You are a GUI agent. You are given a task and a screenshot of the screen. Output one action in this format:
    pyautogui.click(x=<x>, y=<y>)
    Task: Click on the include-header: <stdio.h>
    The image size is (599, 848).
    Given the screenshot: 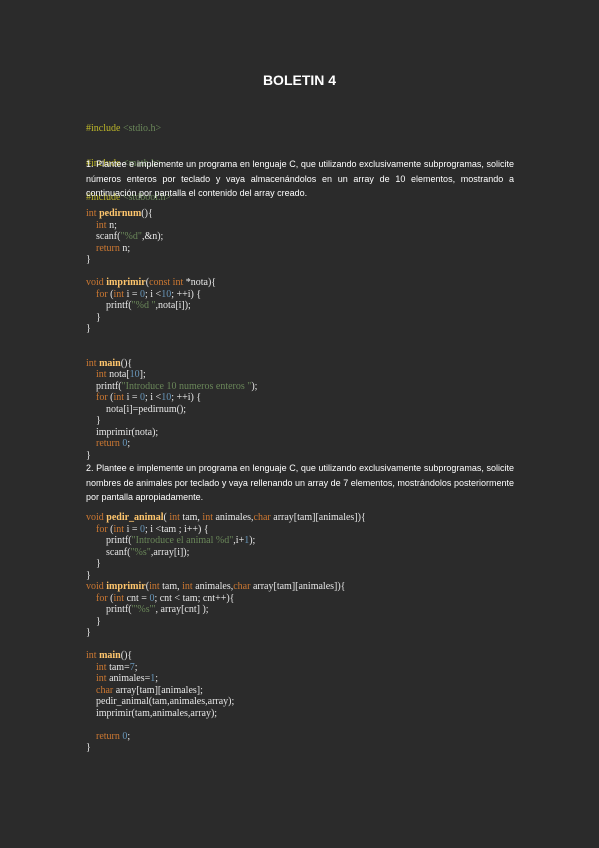 What is the action you would take?
    pyautogui.click(x=142, y=128)
    